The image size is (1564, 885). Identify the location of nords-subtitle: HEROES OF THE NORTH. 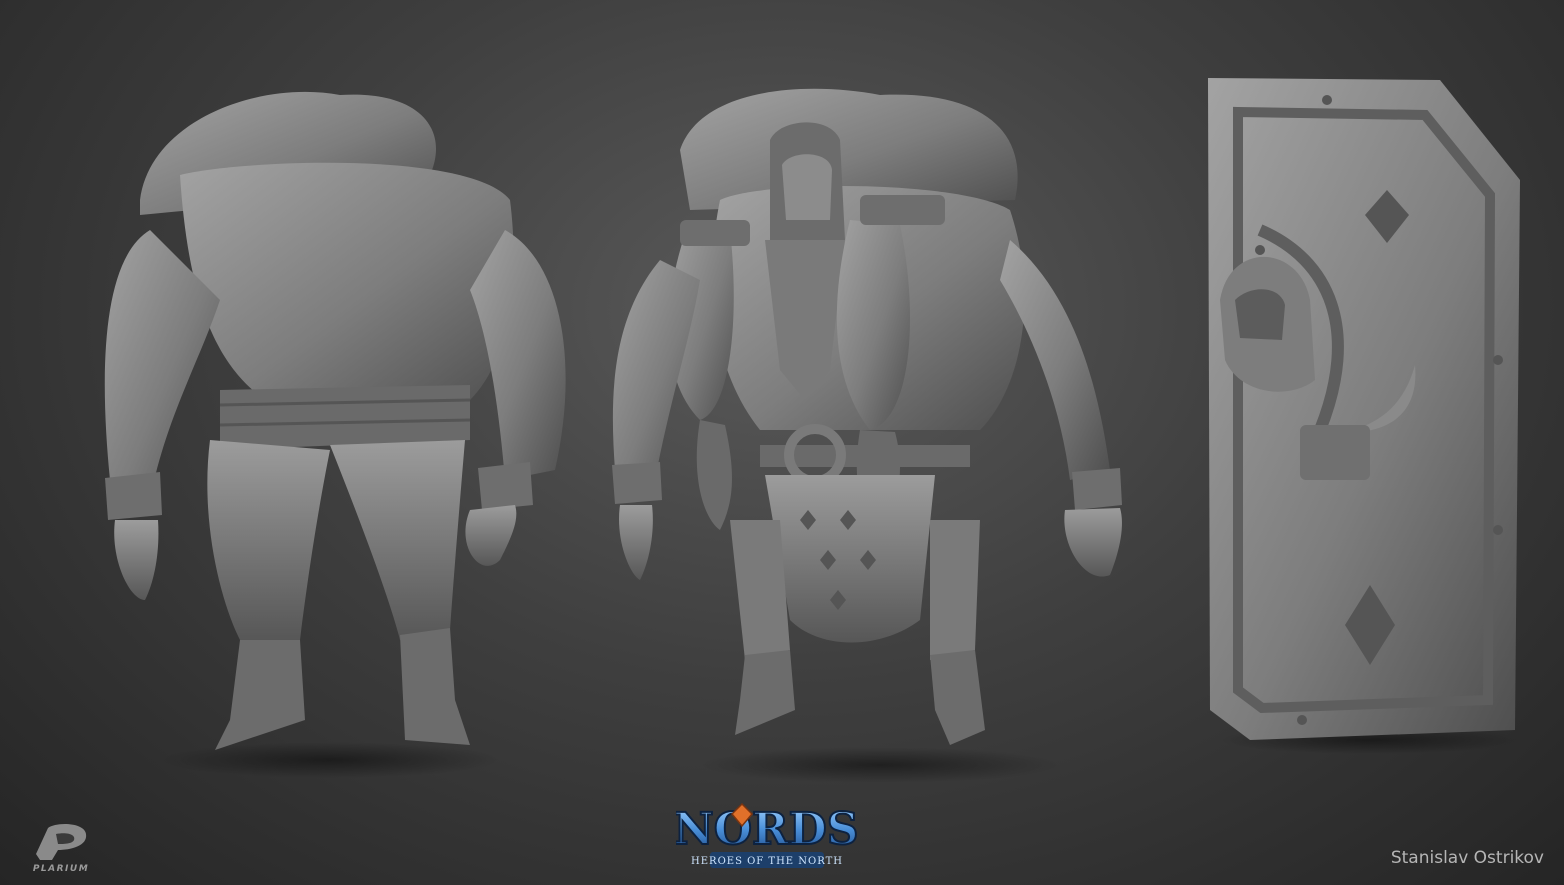
(767, 861).